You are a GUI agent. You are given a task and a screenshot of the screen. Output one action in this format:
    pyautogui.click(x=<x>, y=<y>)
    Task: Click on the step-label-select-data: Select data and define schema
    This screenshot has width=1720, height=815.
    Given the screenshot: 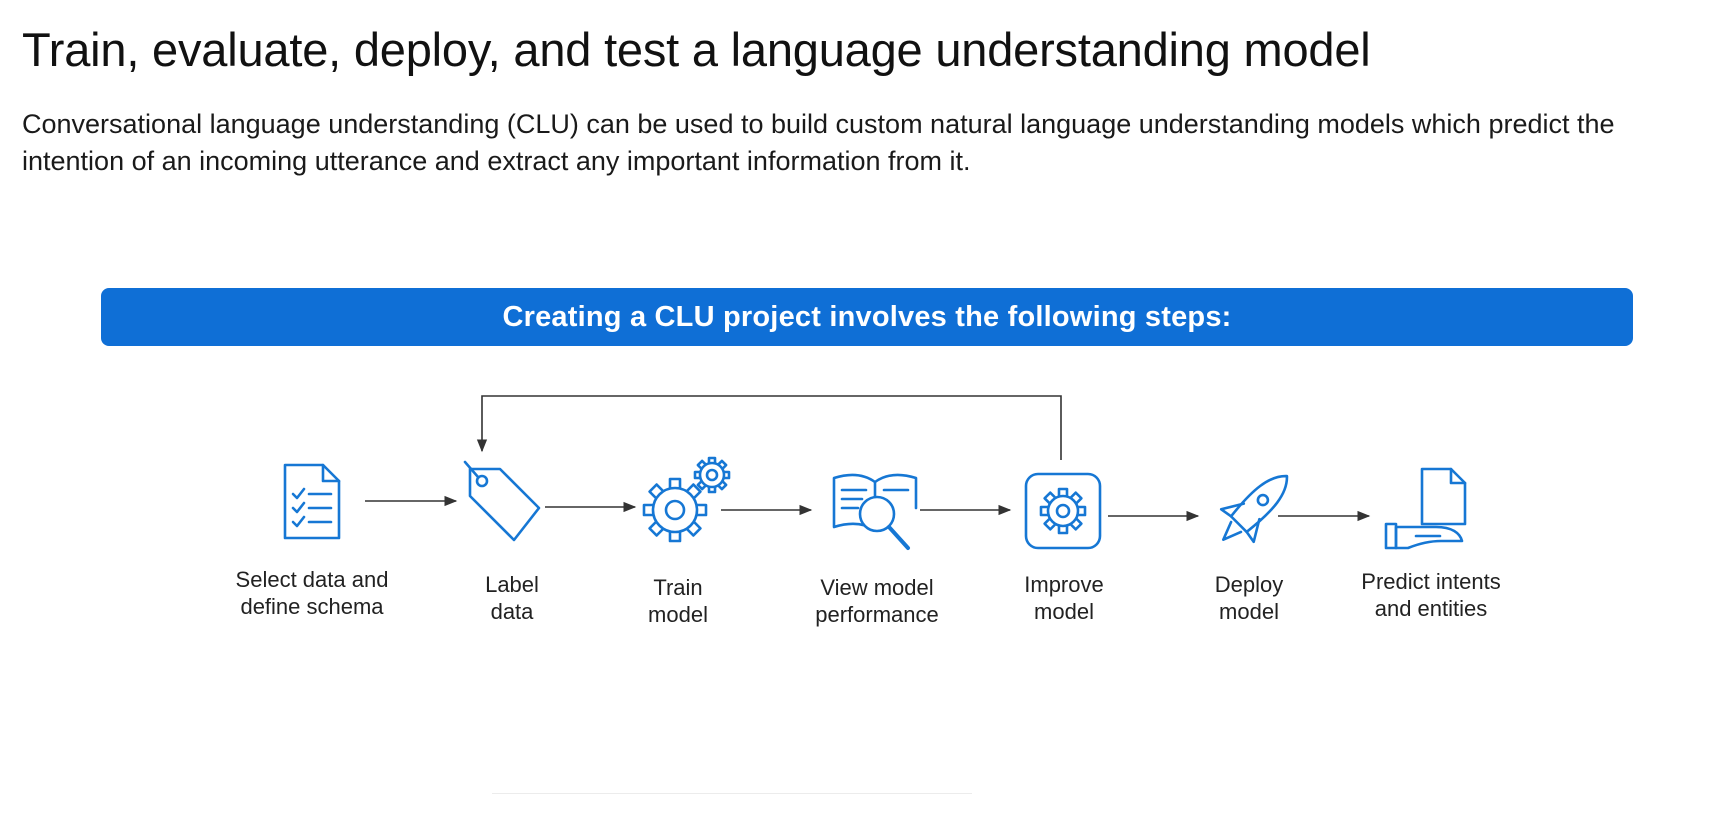 What is the action you would take?
    pyautogui.click(x=312, y=593)
    